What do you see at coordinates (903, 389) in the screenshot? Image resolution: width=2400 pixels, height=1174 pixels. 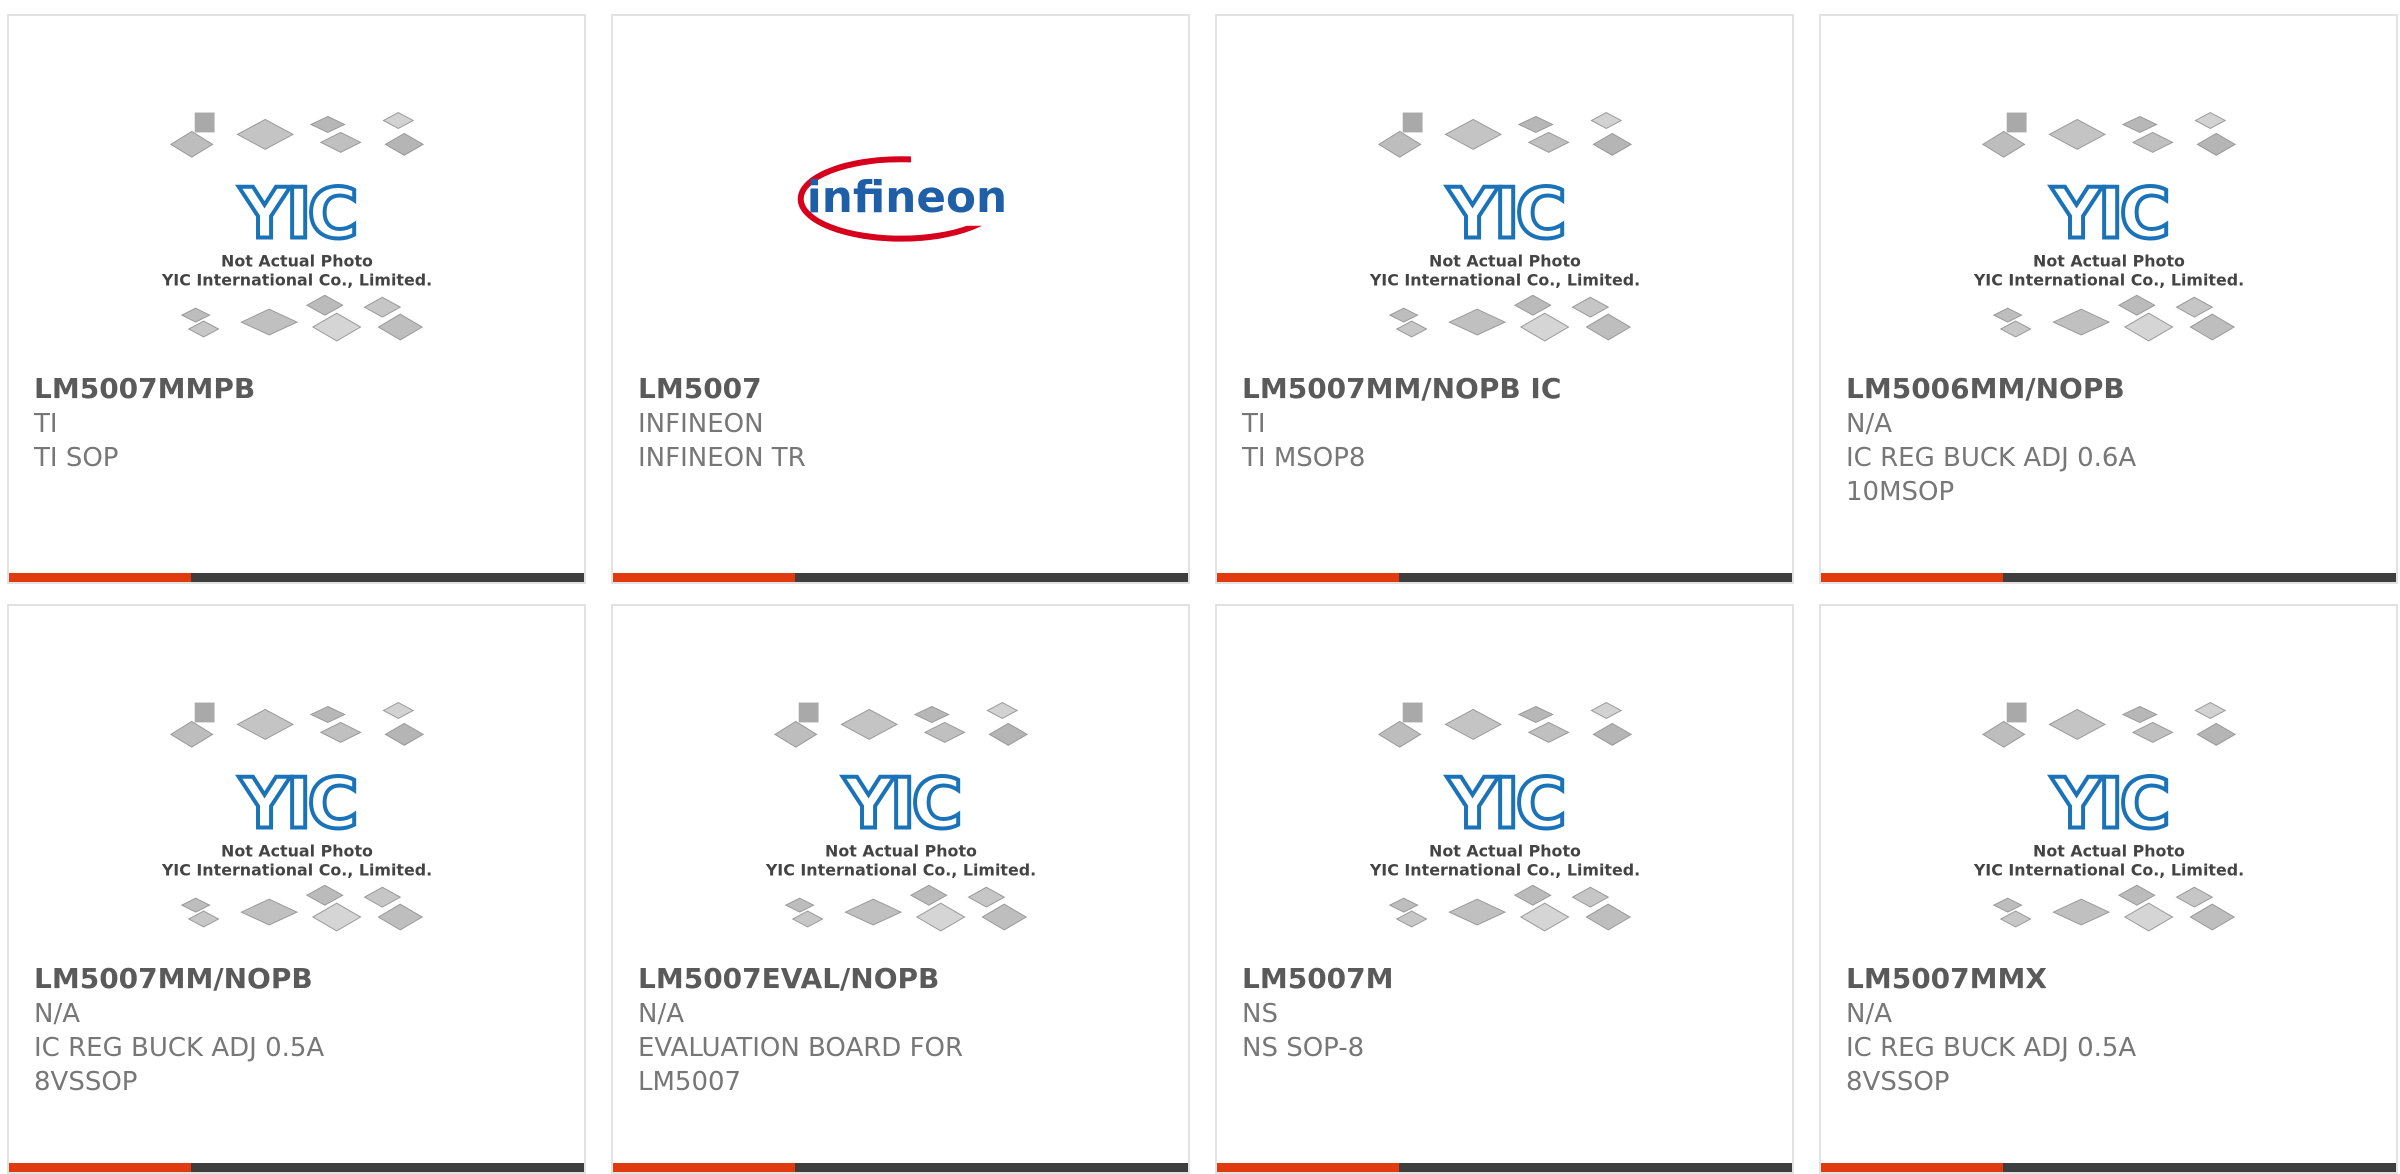 I see `product-part-number: LM5007` at bounding box center [903, 389].